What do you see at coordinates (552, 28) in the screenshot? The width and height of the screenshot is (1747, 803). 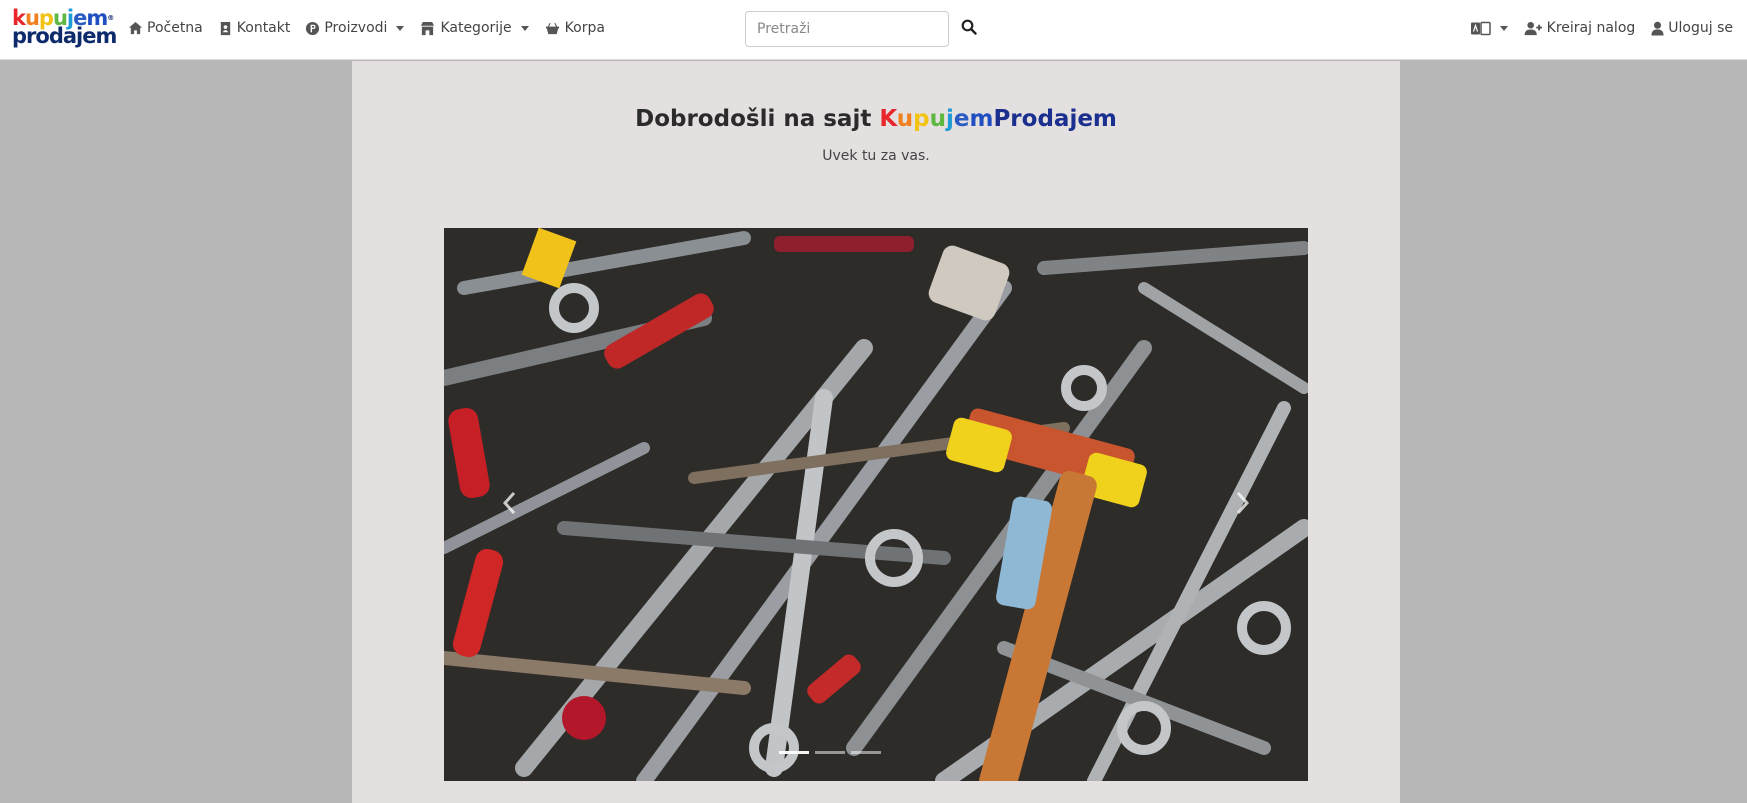 I see `basket-icon` at bounding box center [552, 28].